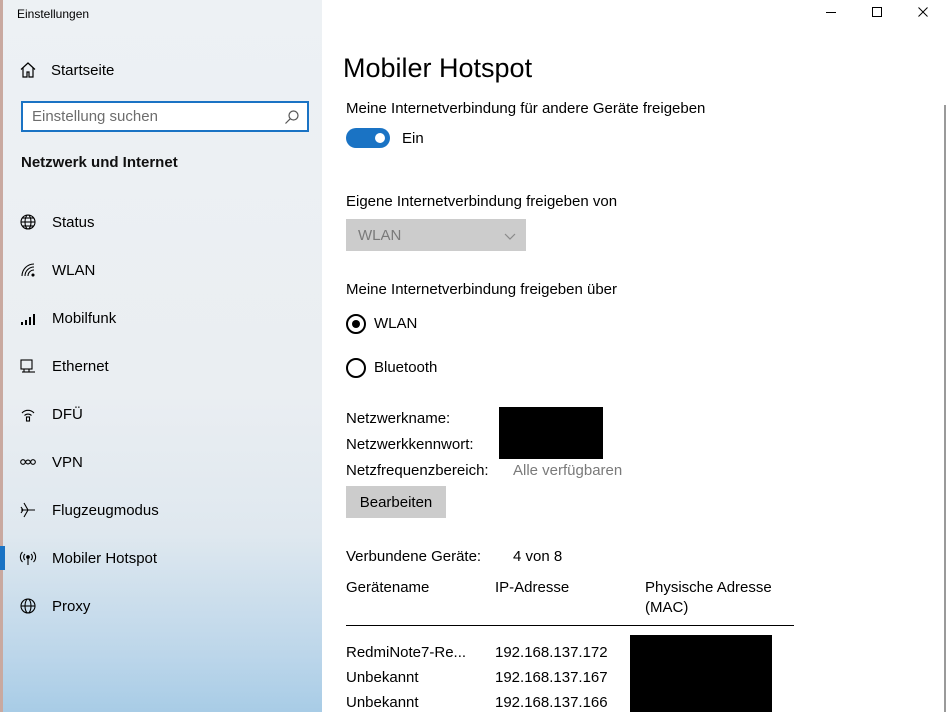  Describe the element at coordinates (380, 138) in the screenshot. I see `toggle-knob` at that location.